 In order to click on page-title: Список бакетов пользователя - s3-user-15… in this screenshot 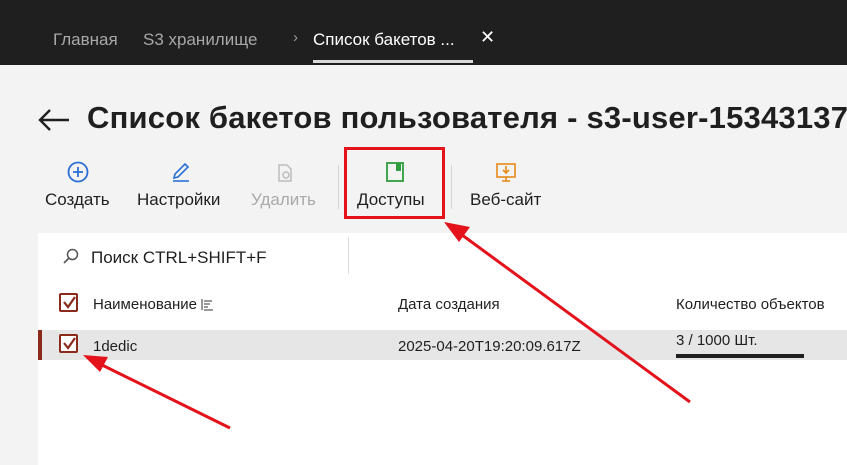, I will do `click(467, 117)`.